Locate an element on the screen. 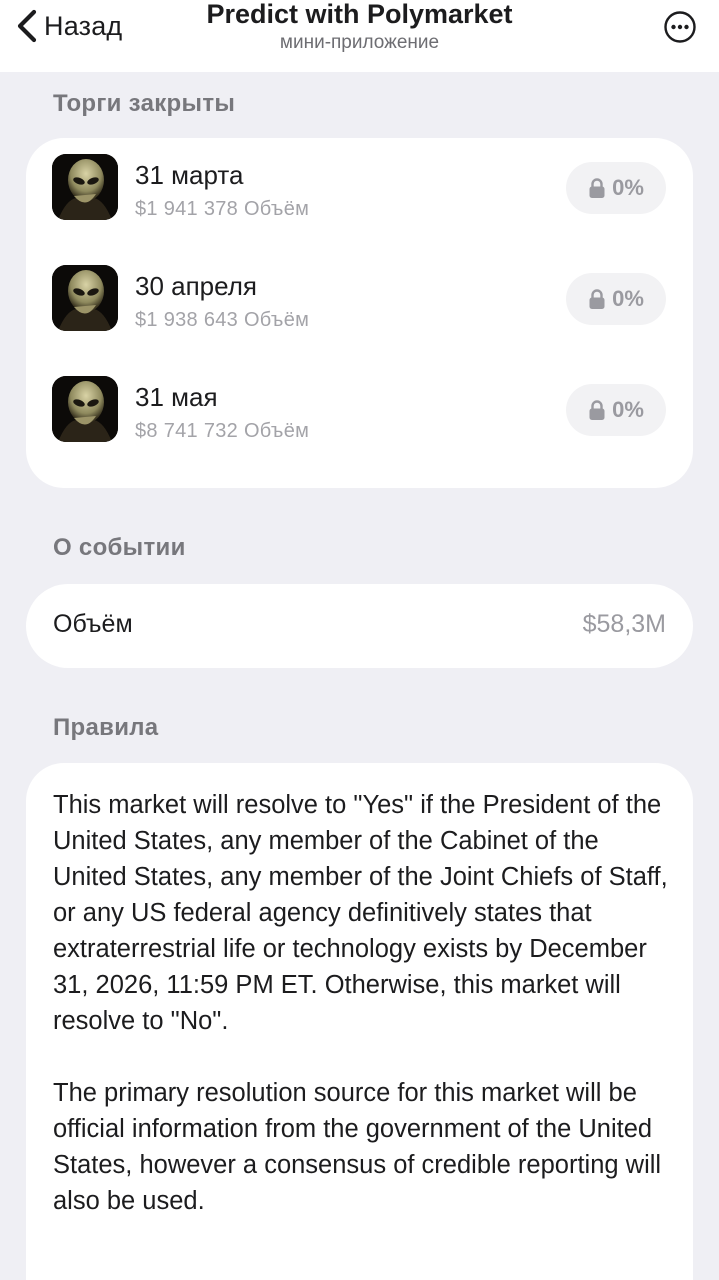 The height and width of the screenshot is (1280, 719). closed-section-title: Торги закрыты is located at coordinates (144, 103).